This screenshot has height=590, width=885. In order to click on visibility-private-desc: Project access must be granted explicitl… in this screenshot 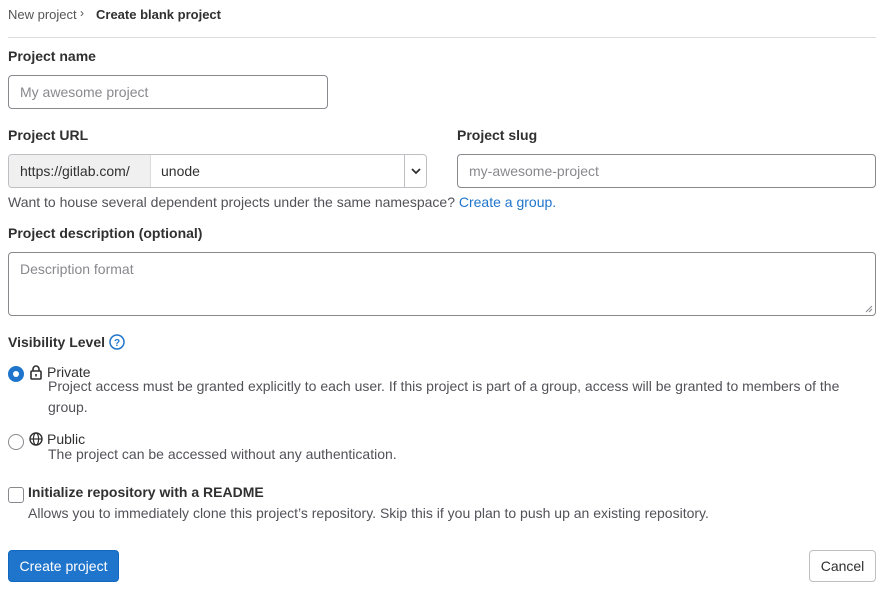, I will do `click(458, 397)`.